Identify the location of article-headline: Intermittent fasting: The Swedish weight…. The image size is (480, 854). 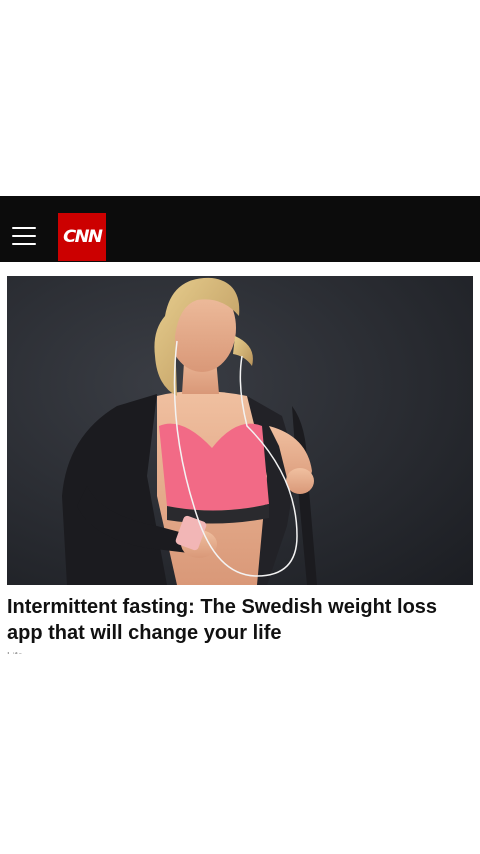
(237, 620).